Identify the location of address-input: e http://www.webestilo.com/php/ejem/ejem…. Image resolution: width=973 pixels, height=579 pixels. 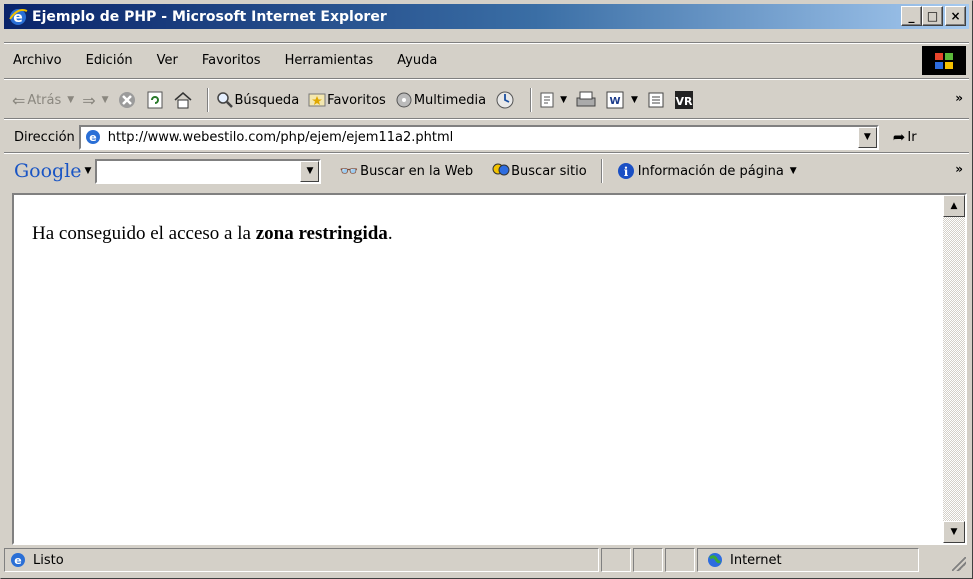
(478, 137).